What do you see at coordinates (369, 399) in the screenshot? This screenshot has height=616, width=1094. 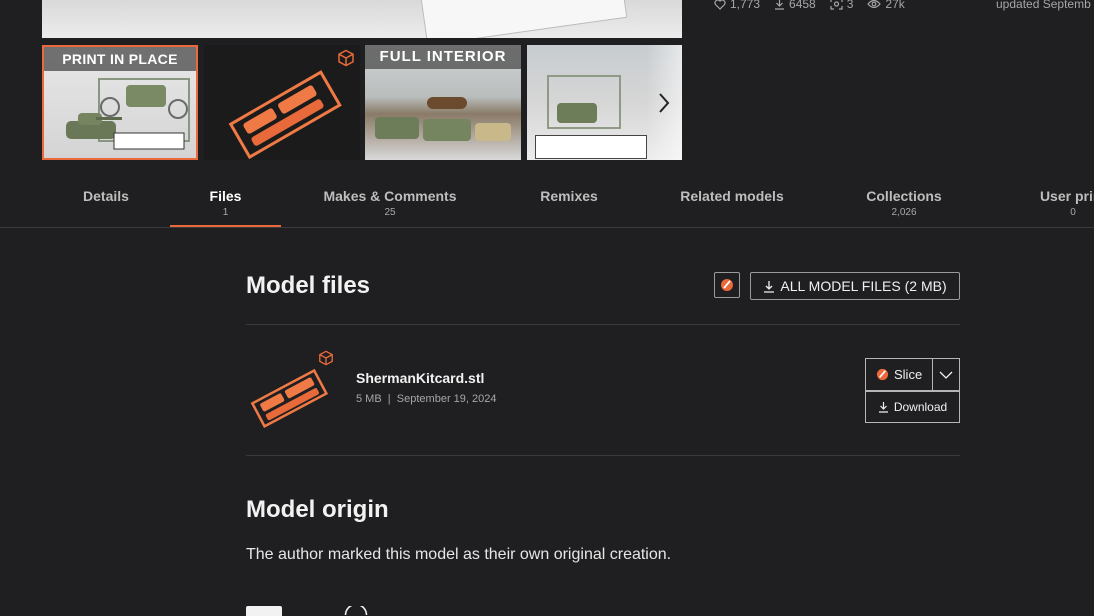 I see `file-size: 5 MB` at bounding box center [369, 399].